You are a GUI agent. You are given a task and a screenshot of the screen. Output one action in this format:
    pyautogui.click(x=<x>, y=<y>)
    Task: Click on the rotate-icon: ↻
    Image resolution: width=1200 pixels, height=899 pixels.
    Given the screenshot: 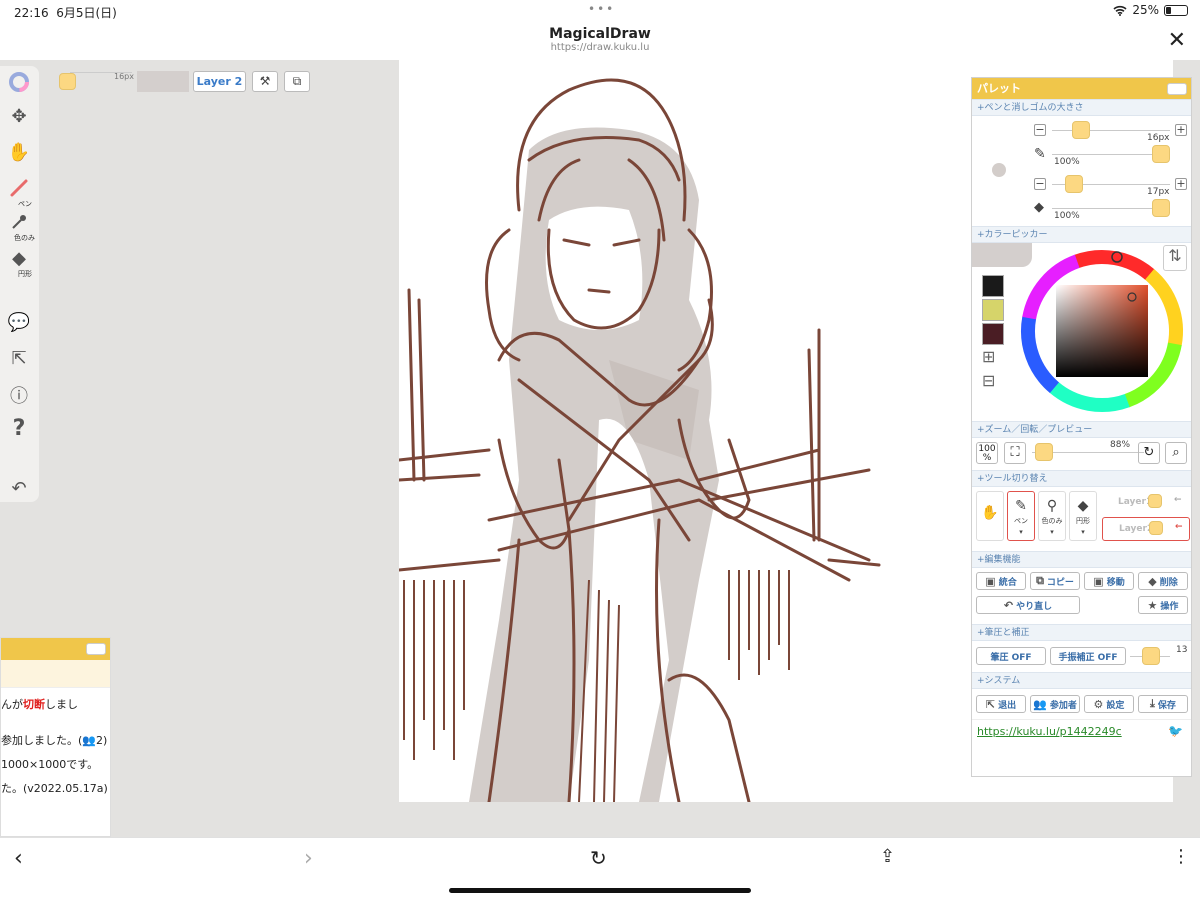 What is the action you would take?
    pyautogui.click(x=1149, y=453)
    